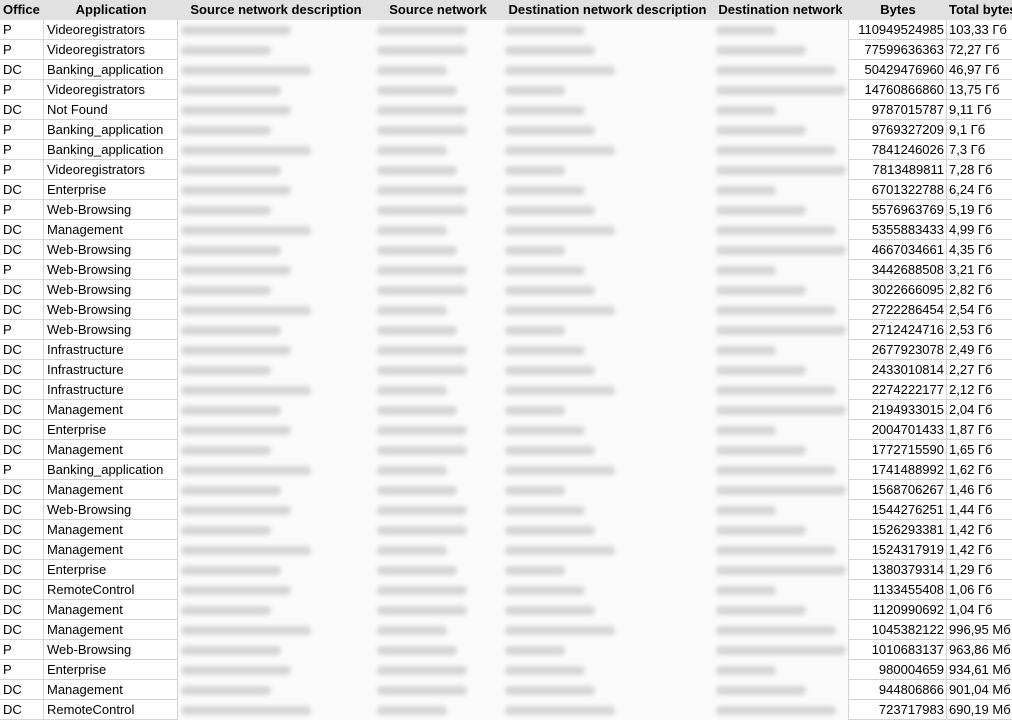 This screenshot has height=720, width=1012. What do you see at coordinates (506, 370) in the screenshot?
I see `table-row: DC Infrastructure 2433010814 2,27 Гб` at bounding box center [506, 370].